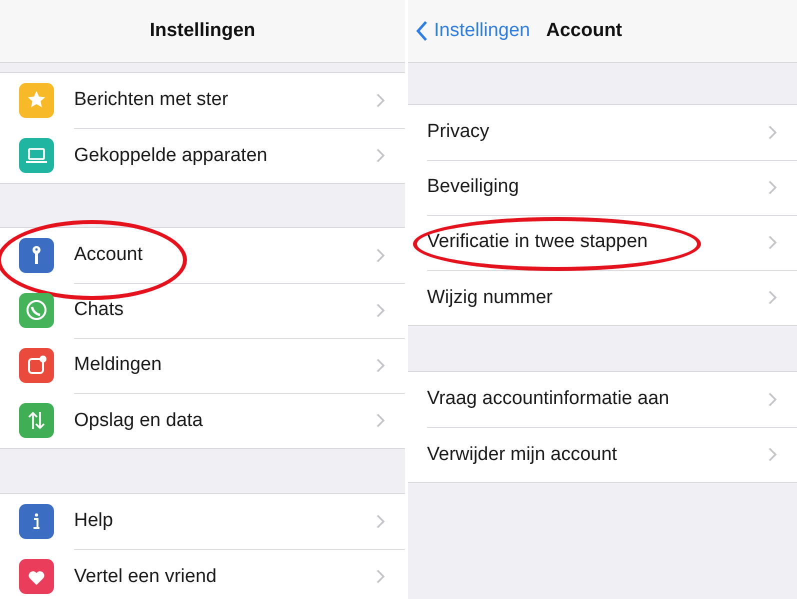  Describe the element at coordinates (225, 100) in the screenshot. I see `row-label: Berichten met ster` at that location.